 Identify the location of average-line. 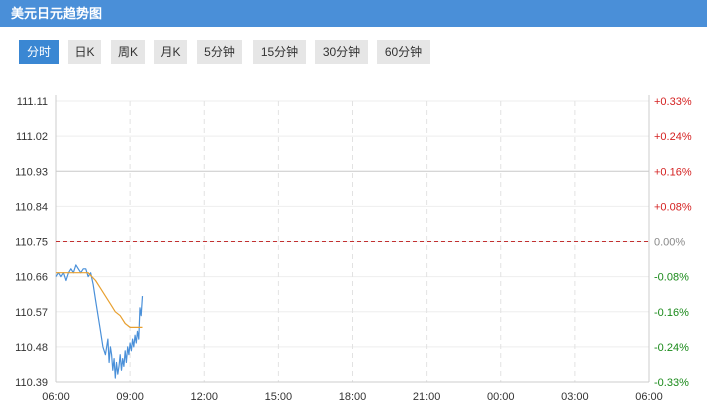
(99, 300).